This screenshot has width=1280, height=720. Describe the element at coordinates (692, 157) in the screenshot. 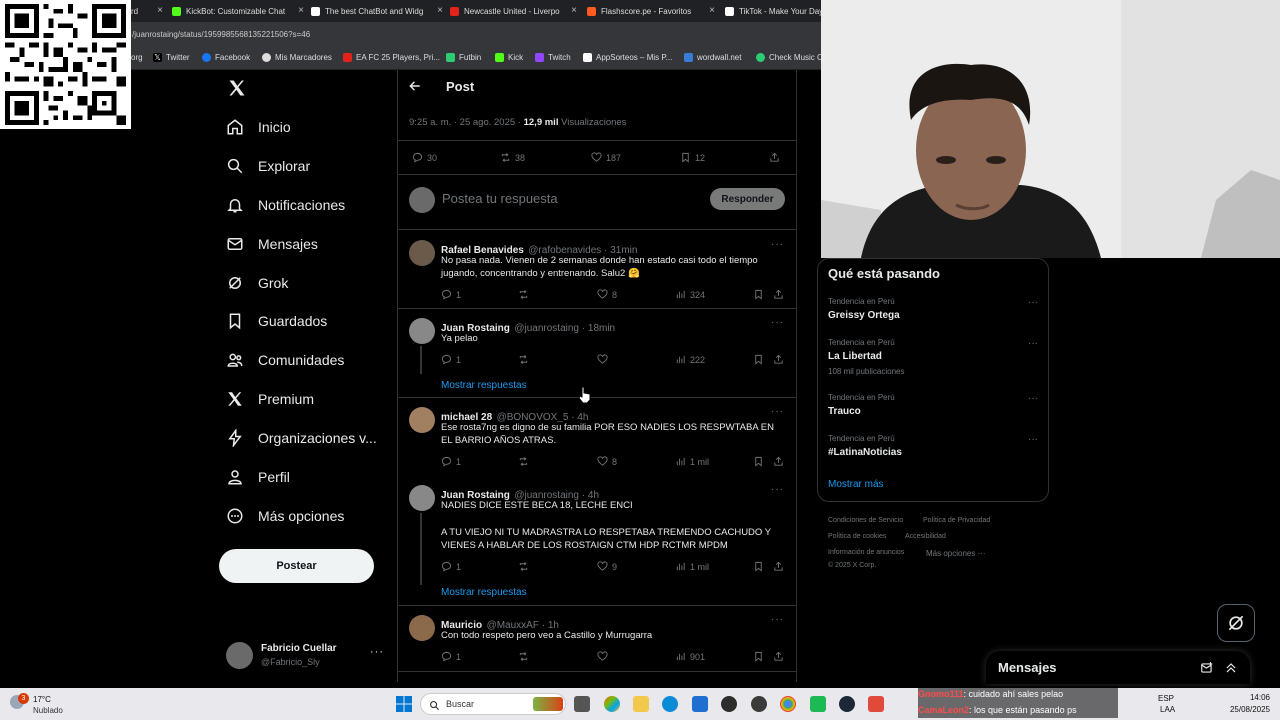

I see `bookmark-stat: 12` at that location.